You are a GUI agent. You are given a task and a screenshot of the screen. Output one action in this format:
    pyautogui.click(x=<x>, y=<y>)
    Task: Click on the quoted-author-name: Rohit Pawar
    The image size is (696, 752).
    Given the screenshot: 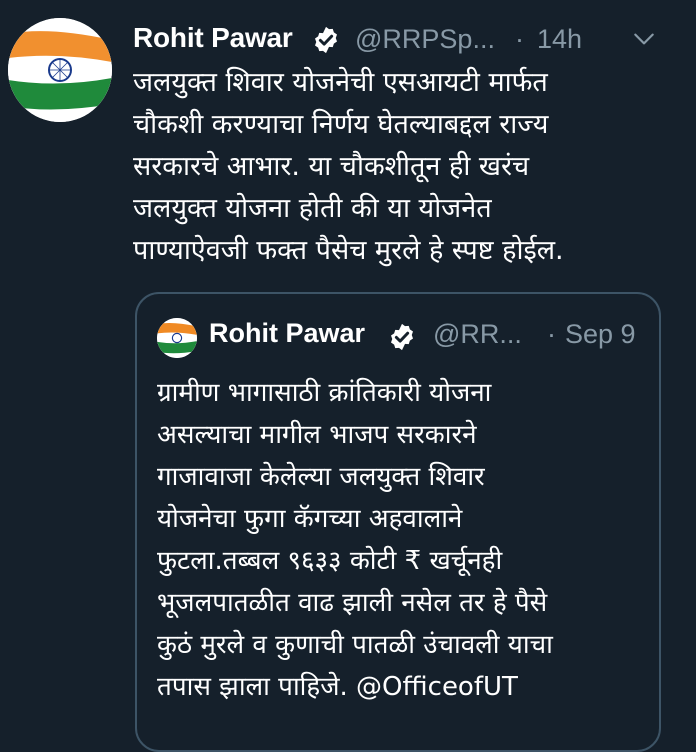 What is the action you would take?
    pyautogui.click(x=287, y=333)
    